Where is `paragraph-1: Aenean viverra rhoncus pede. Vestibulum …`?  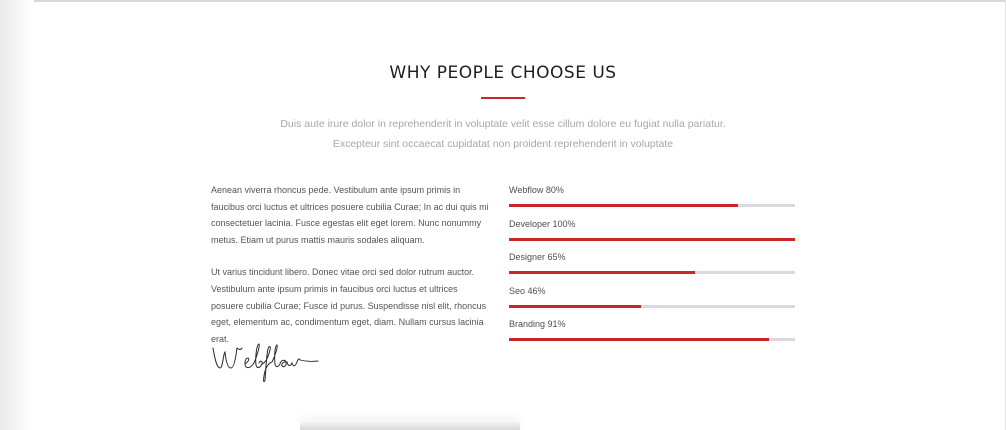
paragraph-1: Aenean viverra rhoncus pede. Vestibulum … is located at coordinates (350, 215).